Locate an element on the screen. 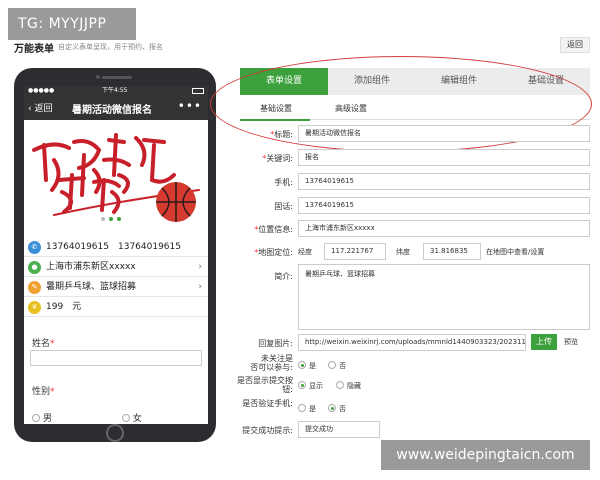  nav-back-label: 返回 is located at coordinates (43, 109).